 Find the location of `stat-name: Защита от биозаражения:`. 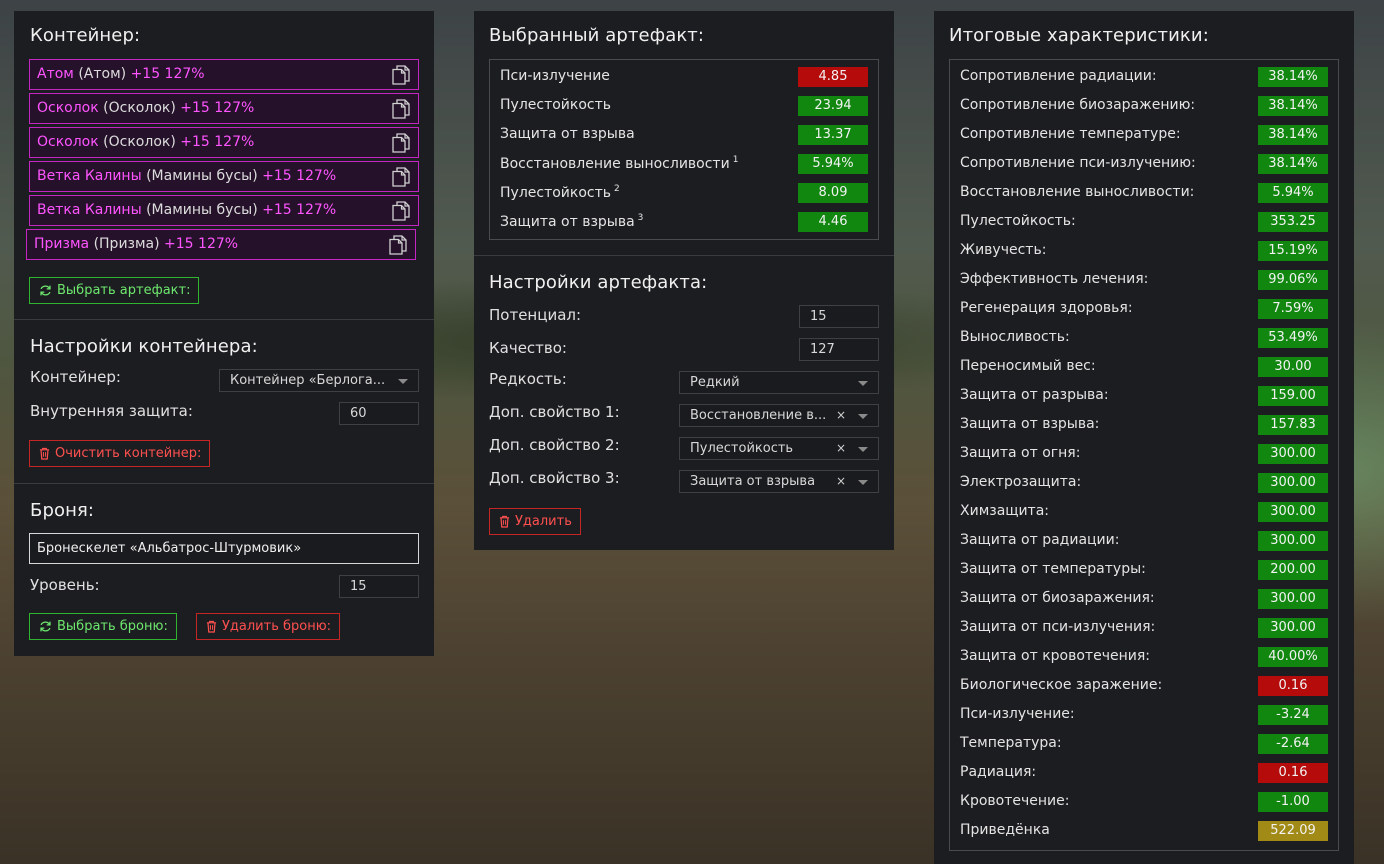

stat-name: Защита от биозаражения: is located at coordinates (1057, 598).